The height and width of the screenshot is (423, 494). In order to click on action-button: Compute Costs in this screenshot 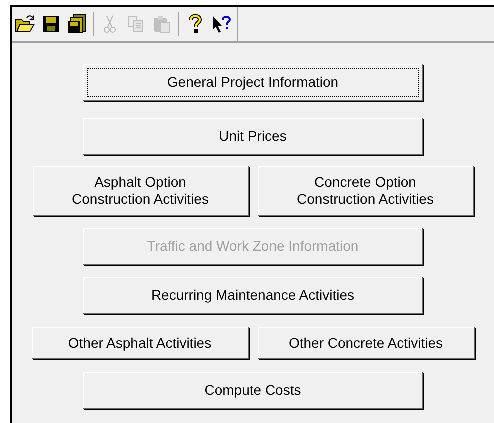, I will do `click(253, 390)`.